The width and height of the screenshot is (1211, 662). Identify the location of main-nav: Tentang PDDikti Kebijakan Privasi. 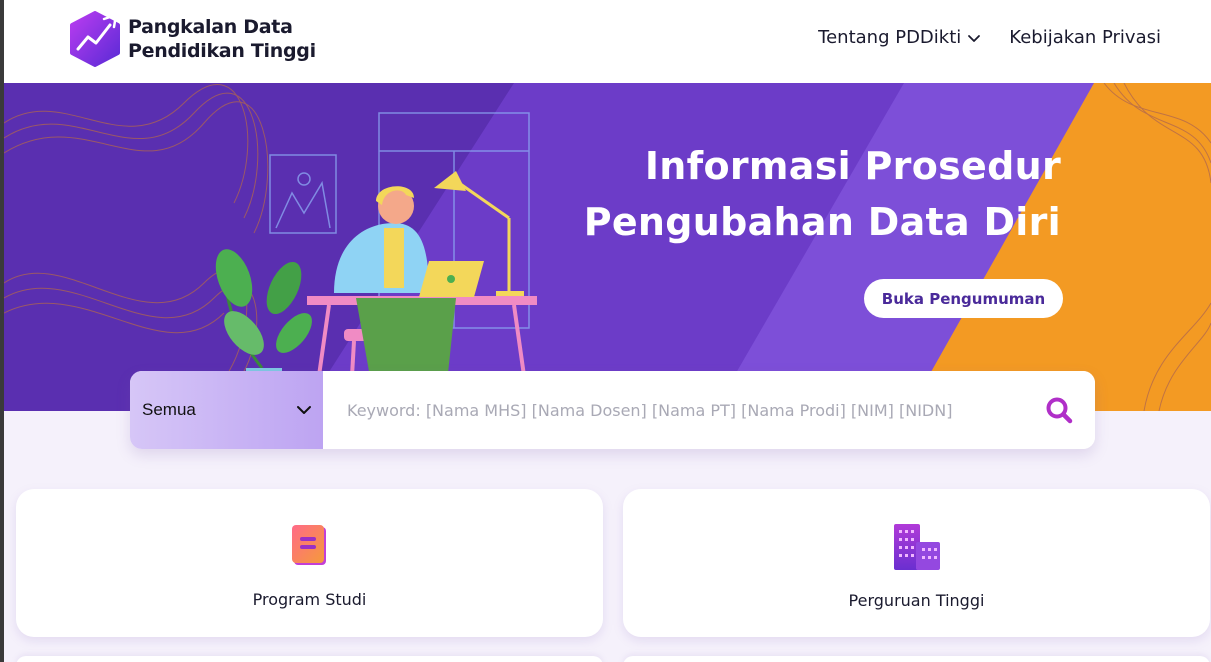
(989, 37).